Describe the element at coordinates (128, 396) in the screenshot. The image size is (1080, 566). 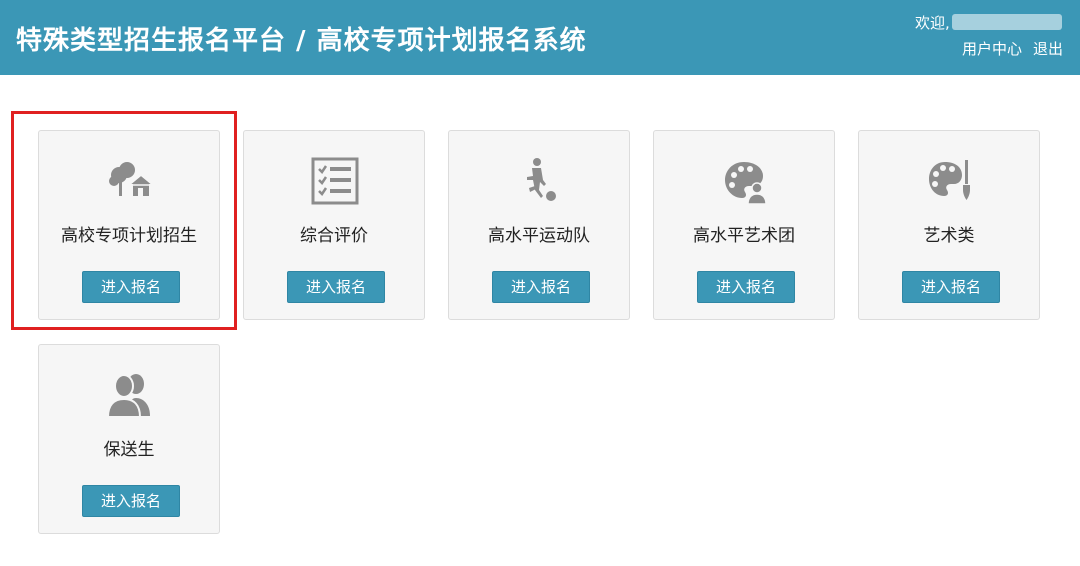
I see `users-icon` at that location.